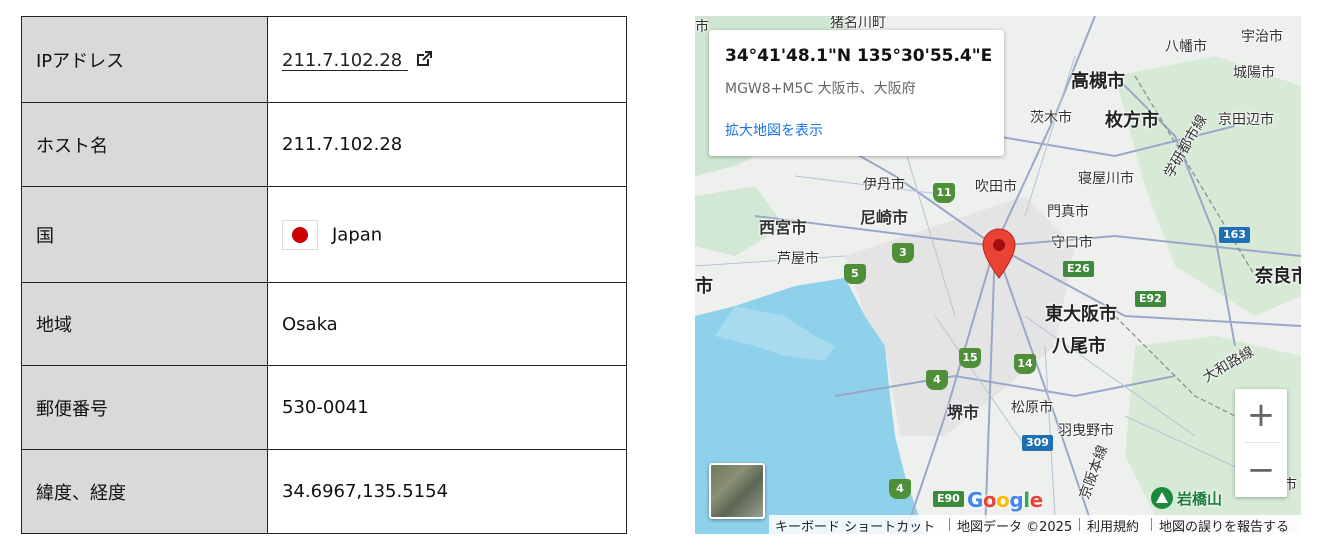  What do you see at coordinates (903, 253) in the screenshot?
I see `route-shield: 3` at bounding box center [903, 253].